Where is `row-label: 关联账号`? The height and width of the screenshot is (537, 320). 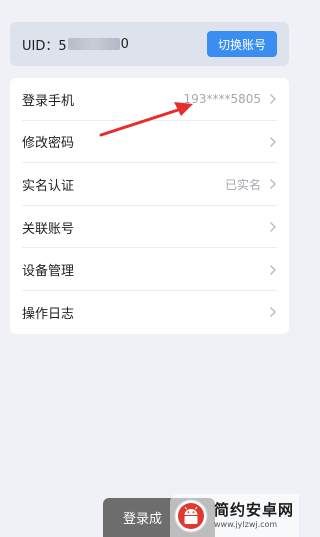
row-label: 关联账号 is located at coordinates (48, 229).